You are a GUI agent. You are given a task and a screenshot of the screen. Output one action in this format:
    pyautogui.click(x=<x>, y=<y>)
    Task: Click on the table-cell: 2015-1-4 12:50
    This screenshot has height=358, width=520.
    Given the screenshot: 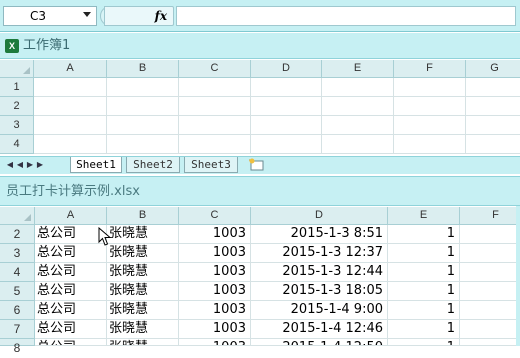 What is the action you would take?
    pyautogui.click(x=319, y=342)
    